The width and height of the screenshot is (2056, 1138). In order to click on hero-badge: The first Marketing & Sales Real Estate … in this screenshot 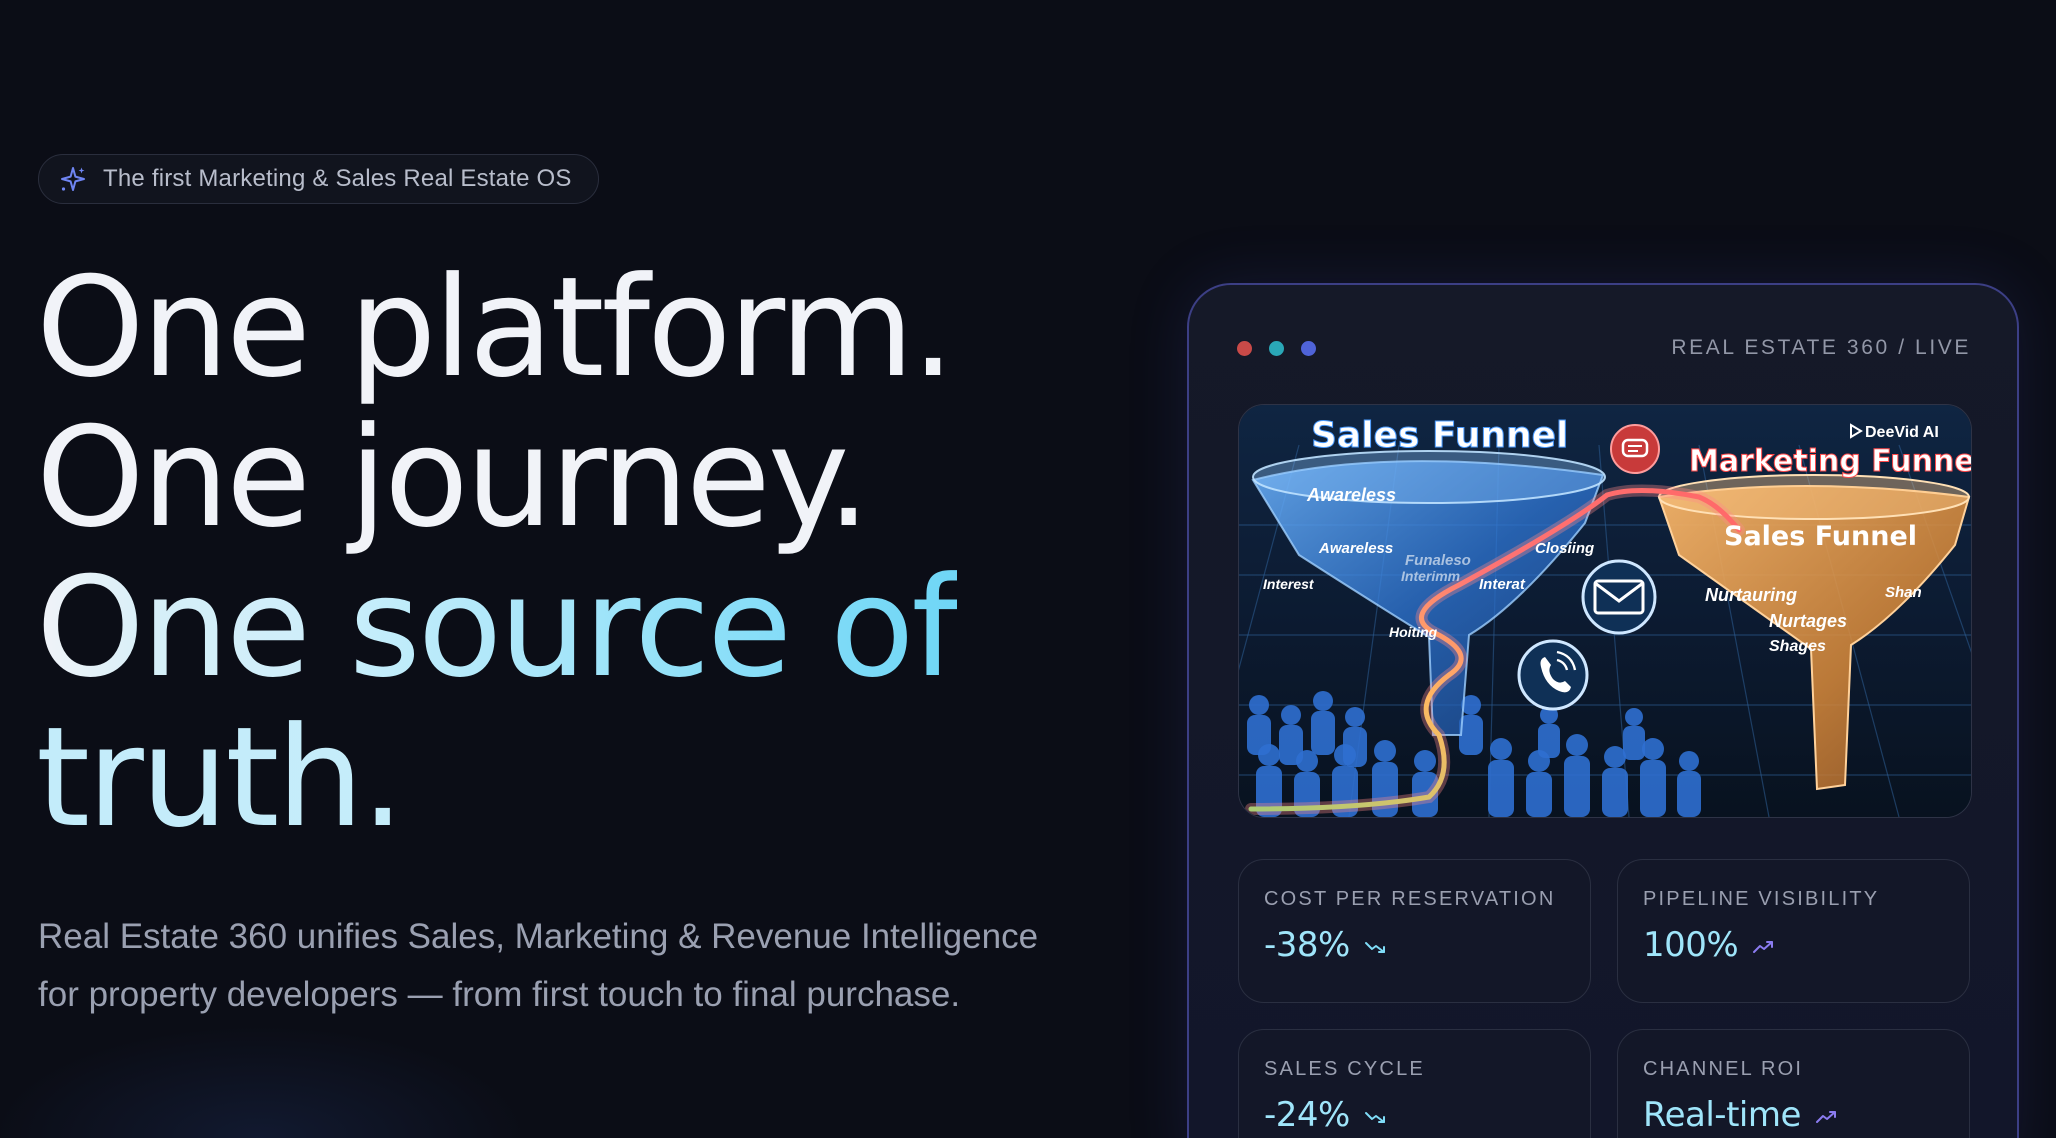, I will do `click(318, 179)`.